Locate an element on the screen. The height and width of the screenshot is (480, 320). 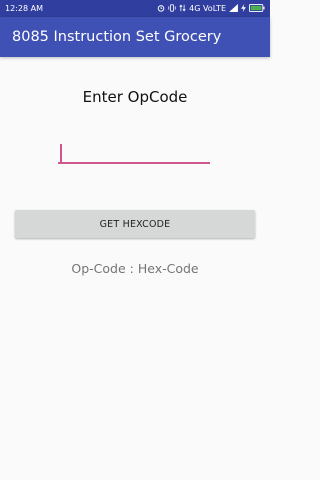
vibrate-icon is located at coordinates (172, 8).